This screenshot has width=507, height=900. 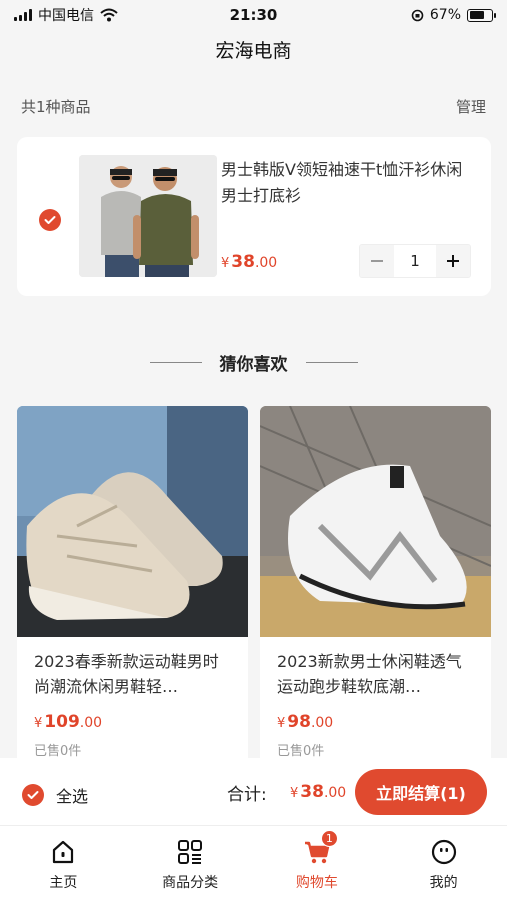 I want to click on checkout-button: 立即结算(1), so click(x=421, y=792).